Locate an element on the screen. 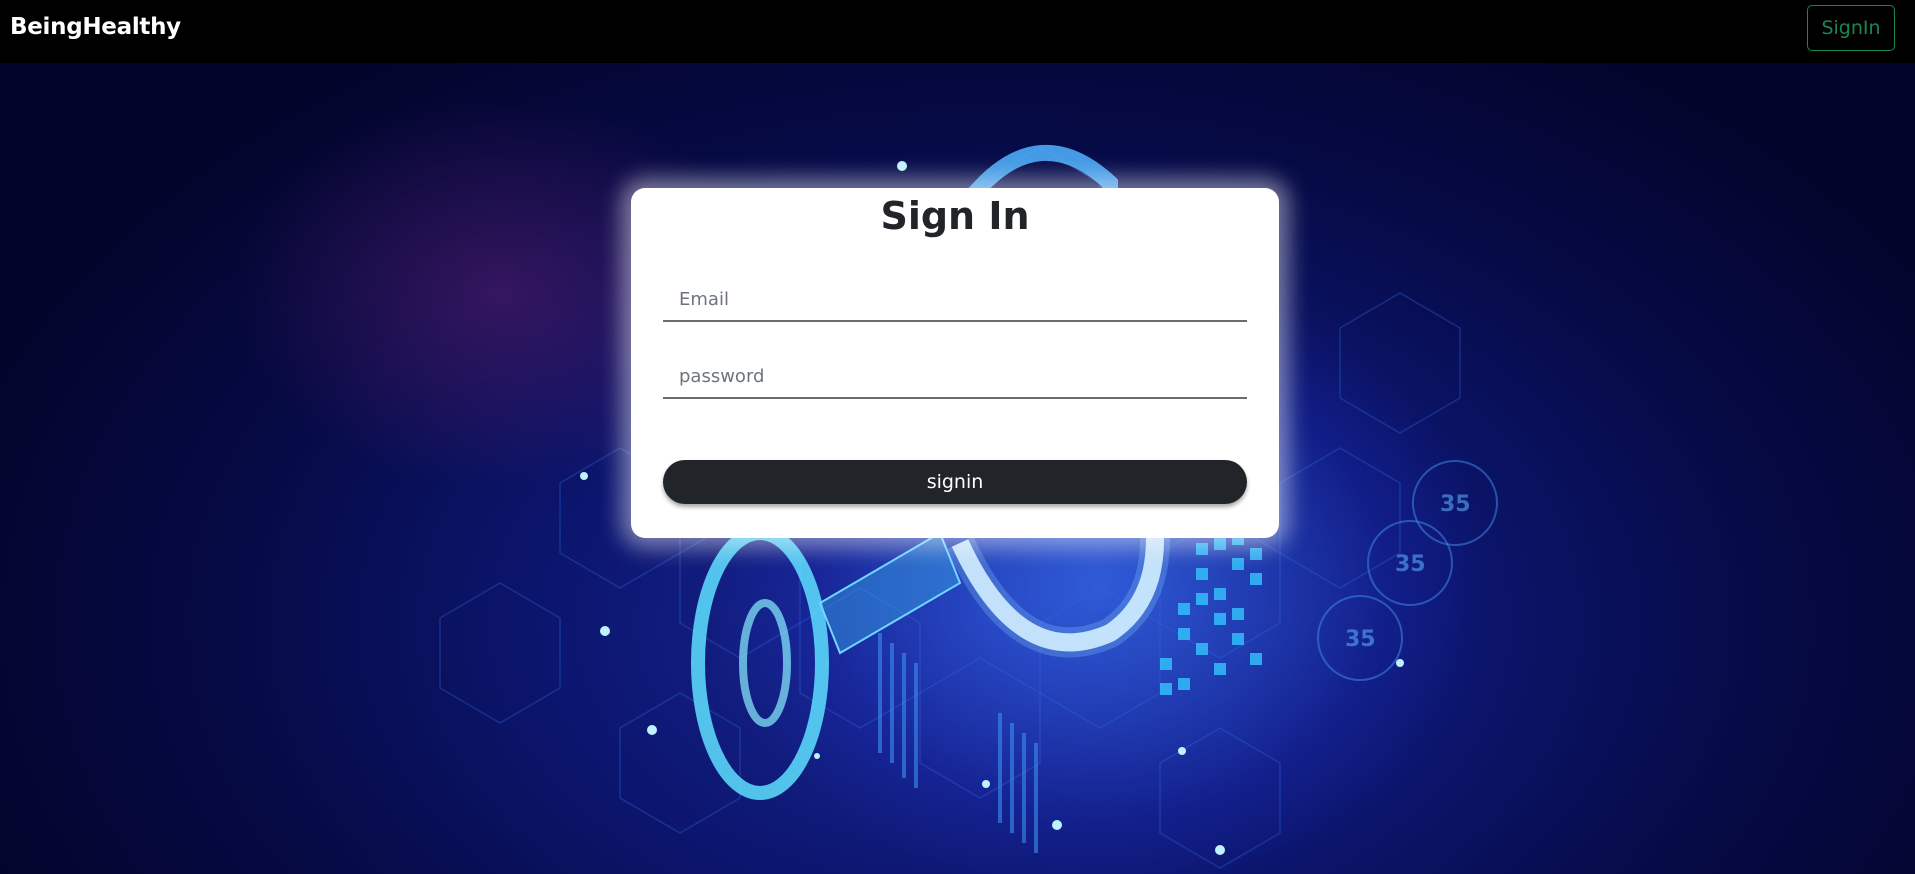 The image size is (1915, 874). nav-signin-button: SignIn is located at coordinates (1851, 28).